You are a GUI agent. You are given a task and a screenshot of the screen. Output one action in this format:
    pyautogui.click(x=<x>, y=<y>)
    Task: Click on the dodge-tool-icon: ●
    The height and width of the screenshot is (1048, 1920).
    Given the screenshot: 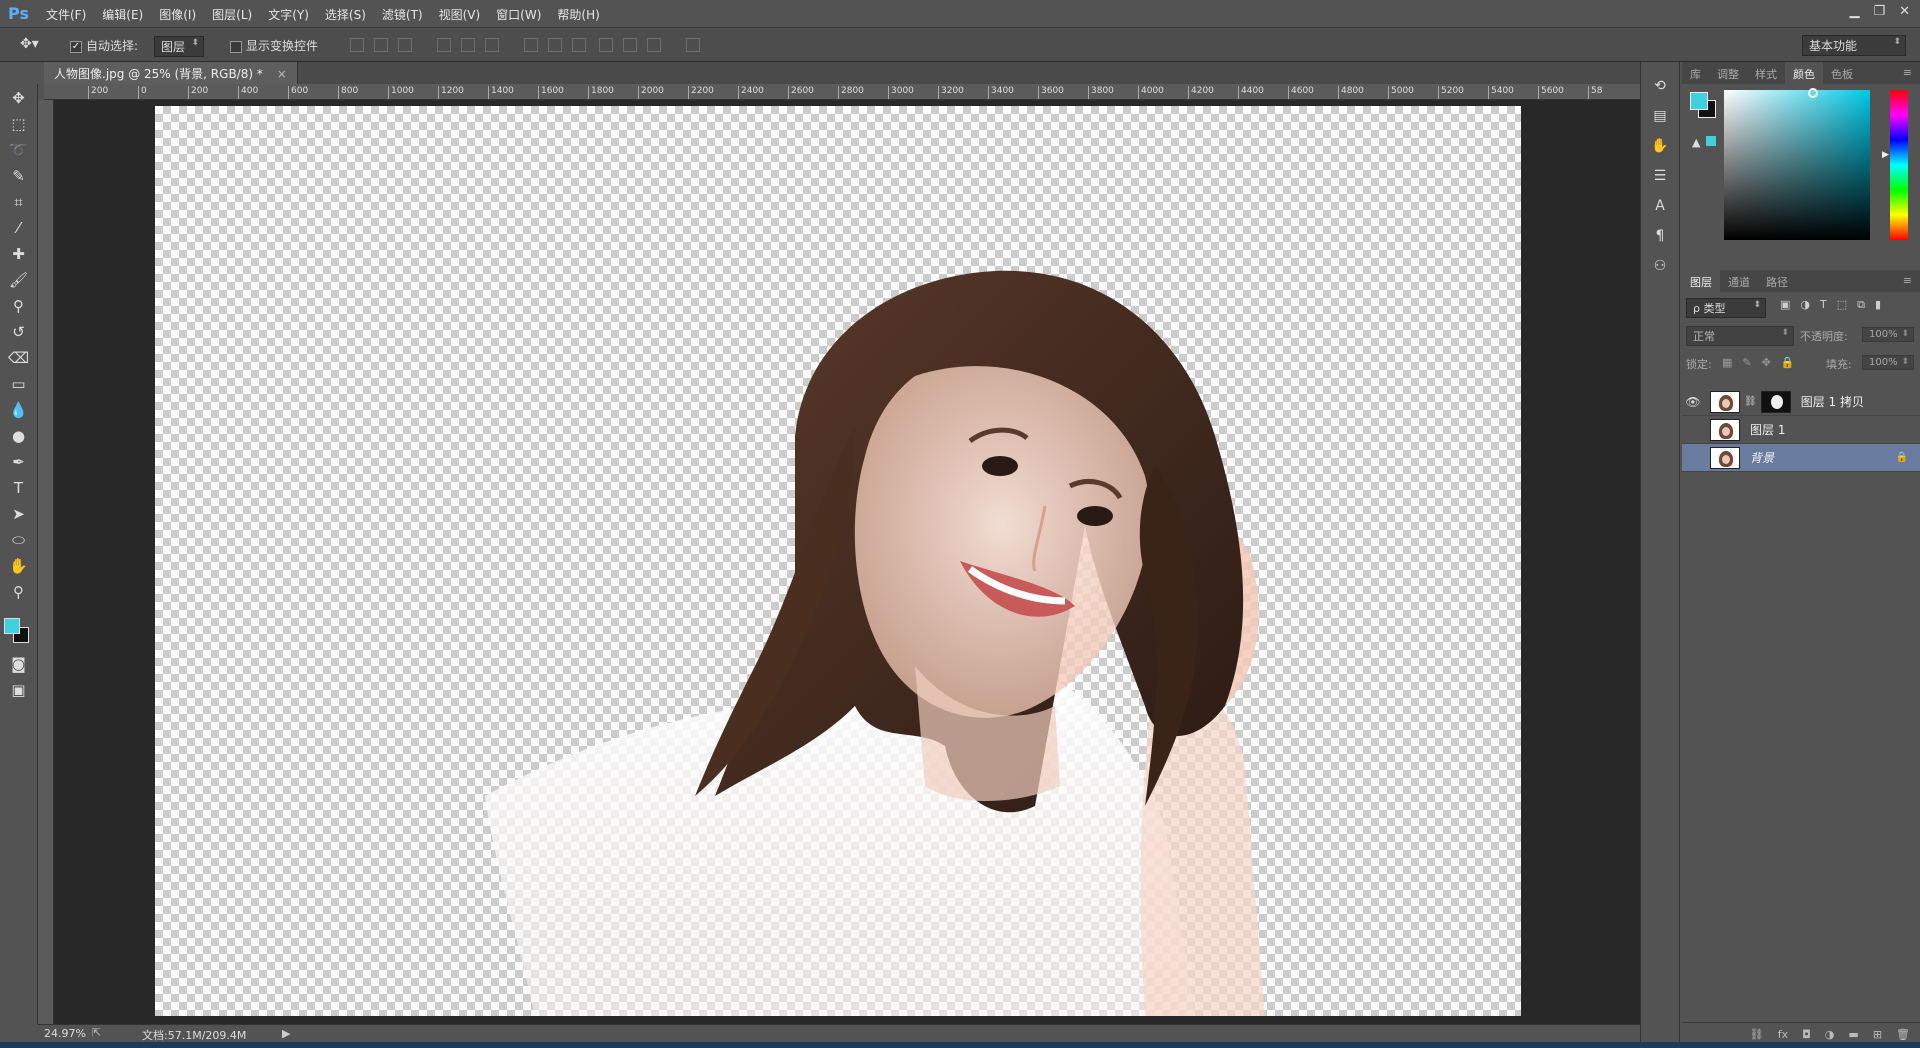 What is the action you would take?
    pyautogui.click(x=19, y=436)
    